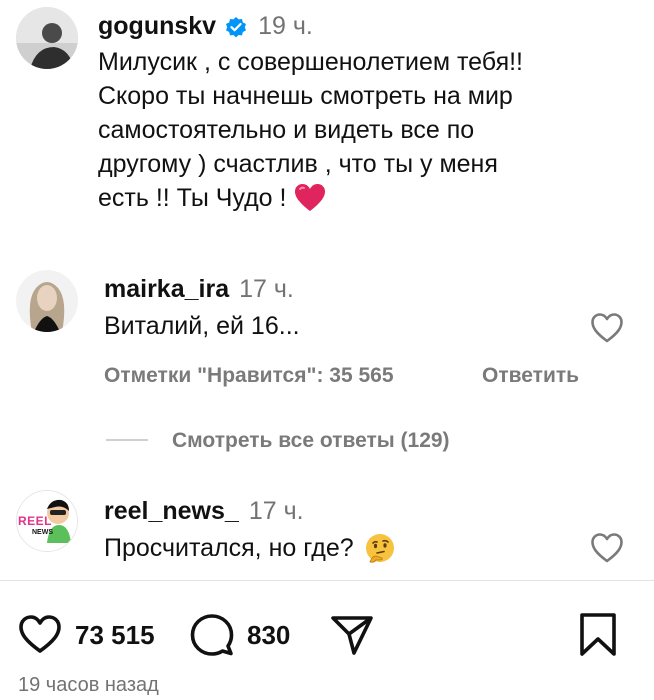  What do you see at coordinates (212, 635) in the screenshot?
I see `comment-bubble-icon` at bounding box center [212, 635].